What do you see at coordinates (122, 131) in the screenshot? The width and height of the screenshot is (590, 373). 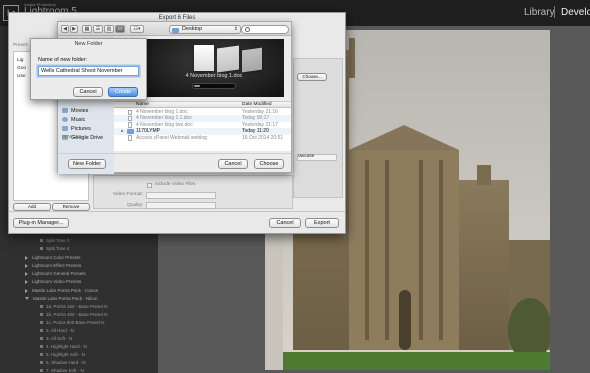 I see `disclosure-triangle-icon` at bounding box center [122, 131].